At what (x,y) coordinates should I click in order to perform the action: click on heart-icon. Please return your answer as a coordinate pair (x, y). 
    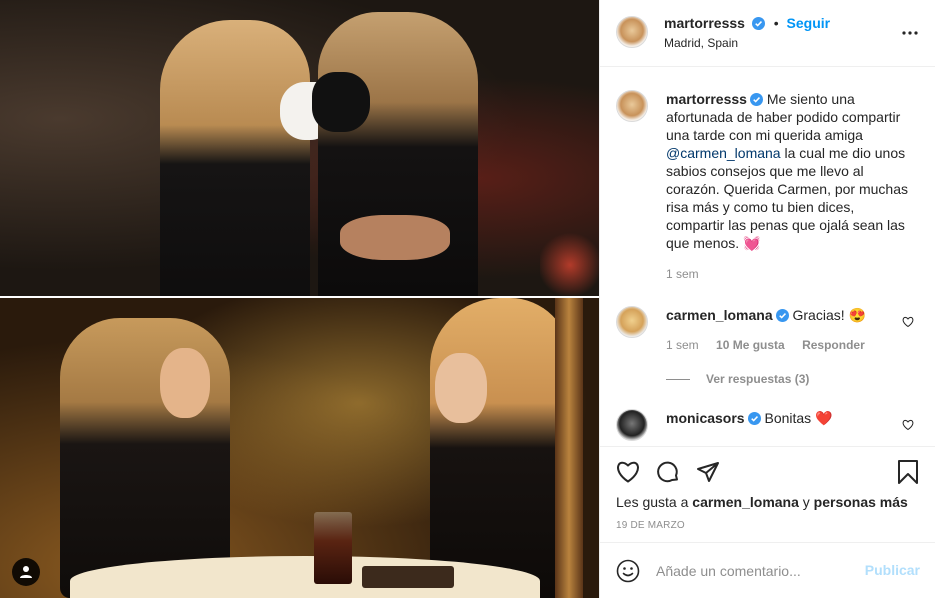
    Looking at the image, I should click on (628, 472).